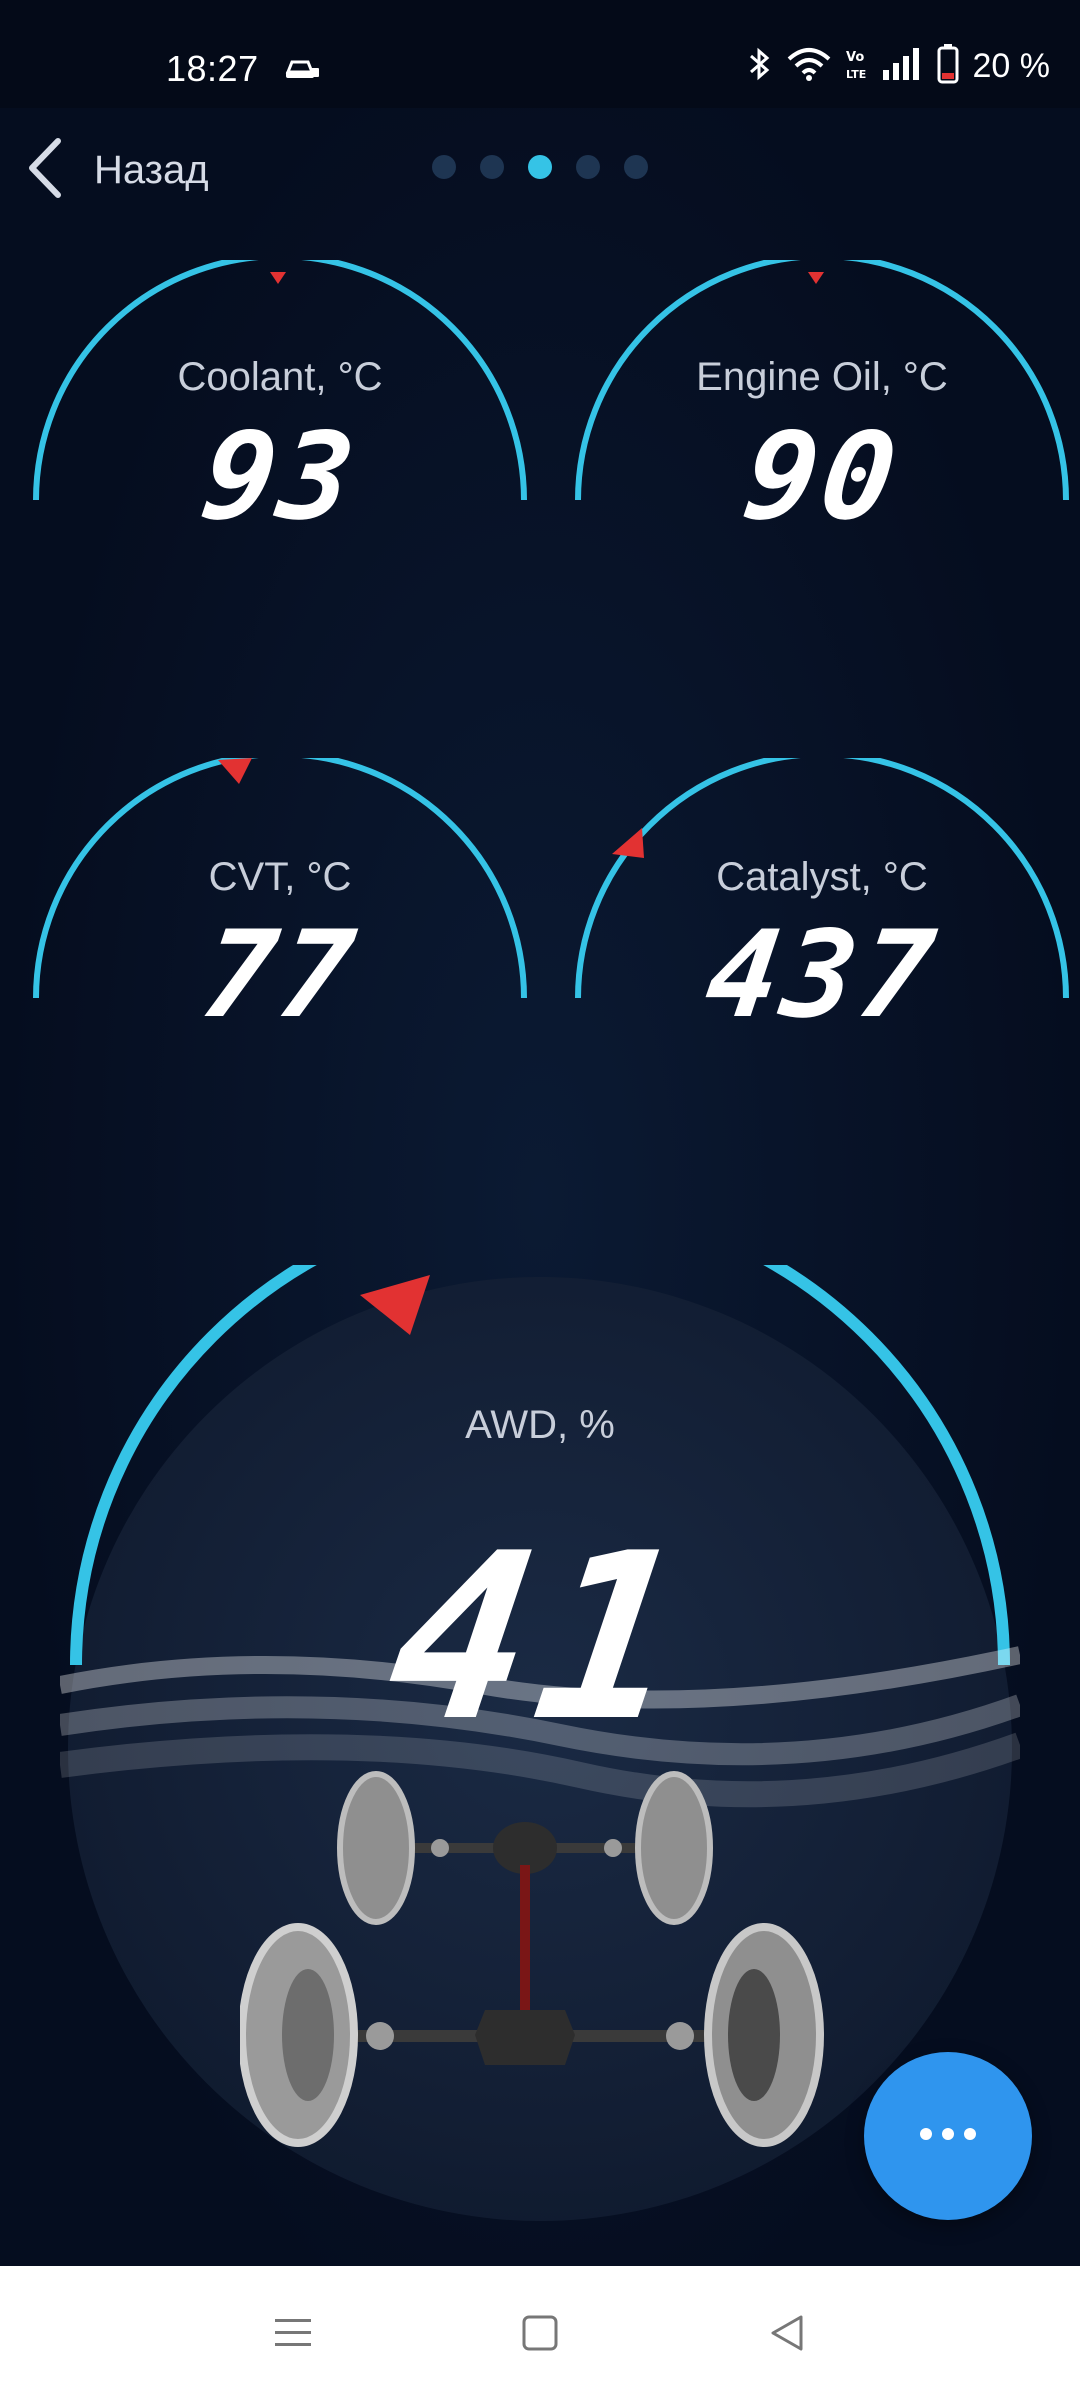 This screenshot has height=2400, width=1080. What do you see at coordinates (857, 66) in the screenshot?
I see `volte-icon: Vo LTE` at bounding box center [857, 66].